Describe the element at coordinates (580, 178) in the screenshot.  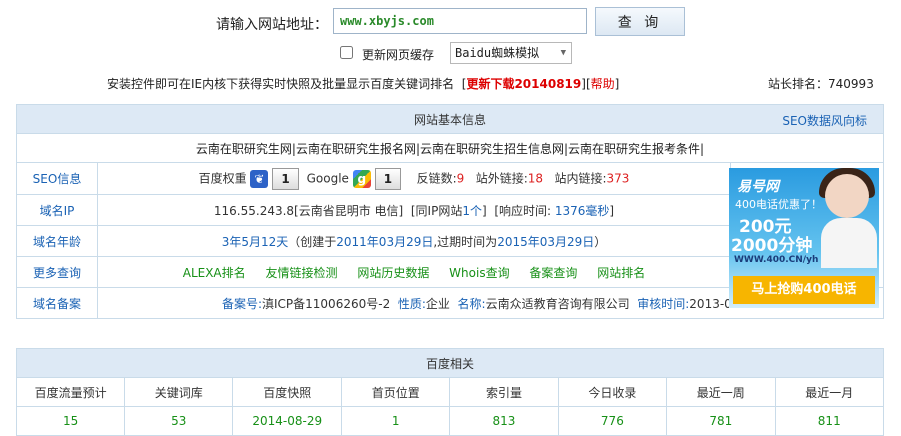
I see `inlinks-label: 站内链接:` at that location.